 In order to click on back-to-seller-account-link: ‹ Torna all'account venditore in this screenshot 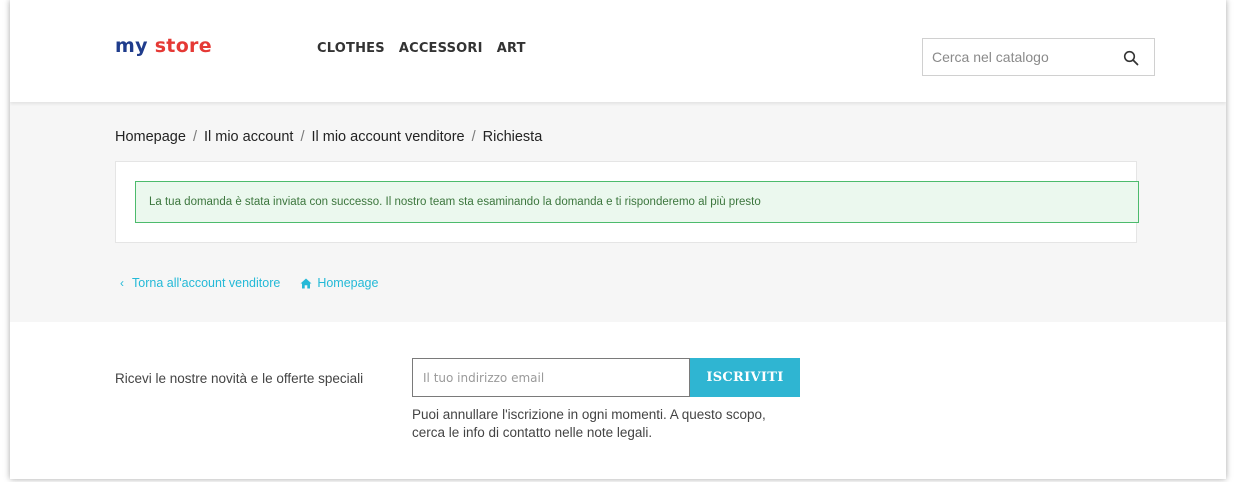, I will do `click(200, 283)`.